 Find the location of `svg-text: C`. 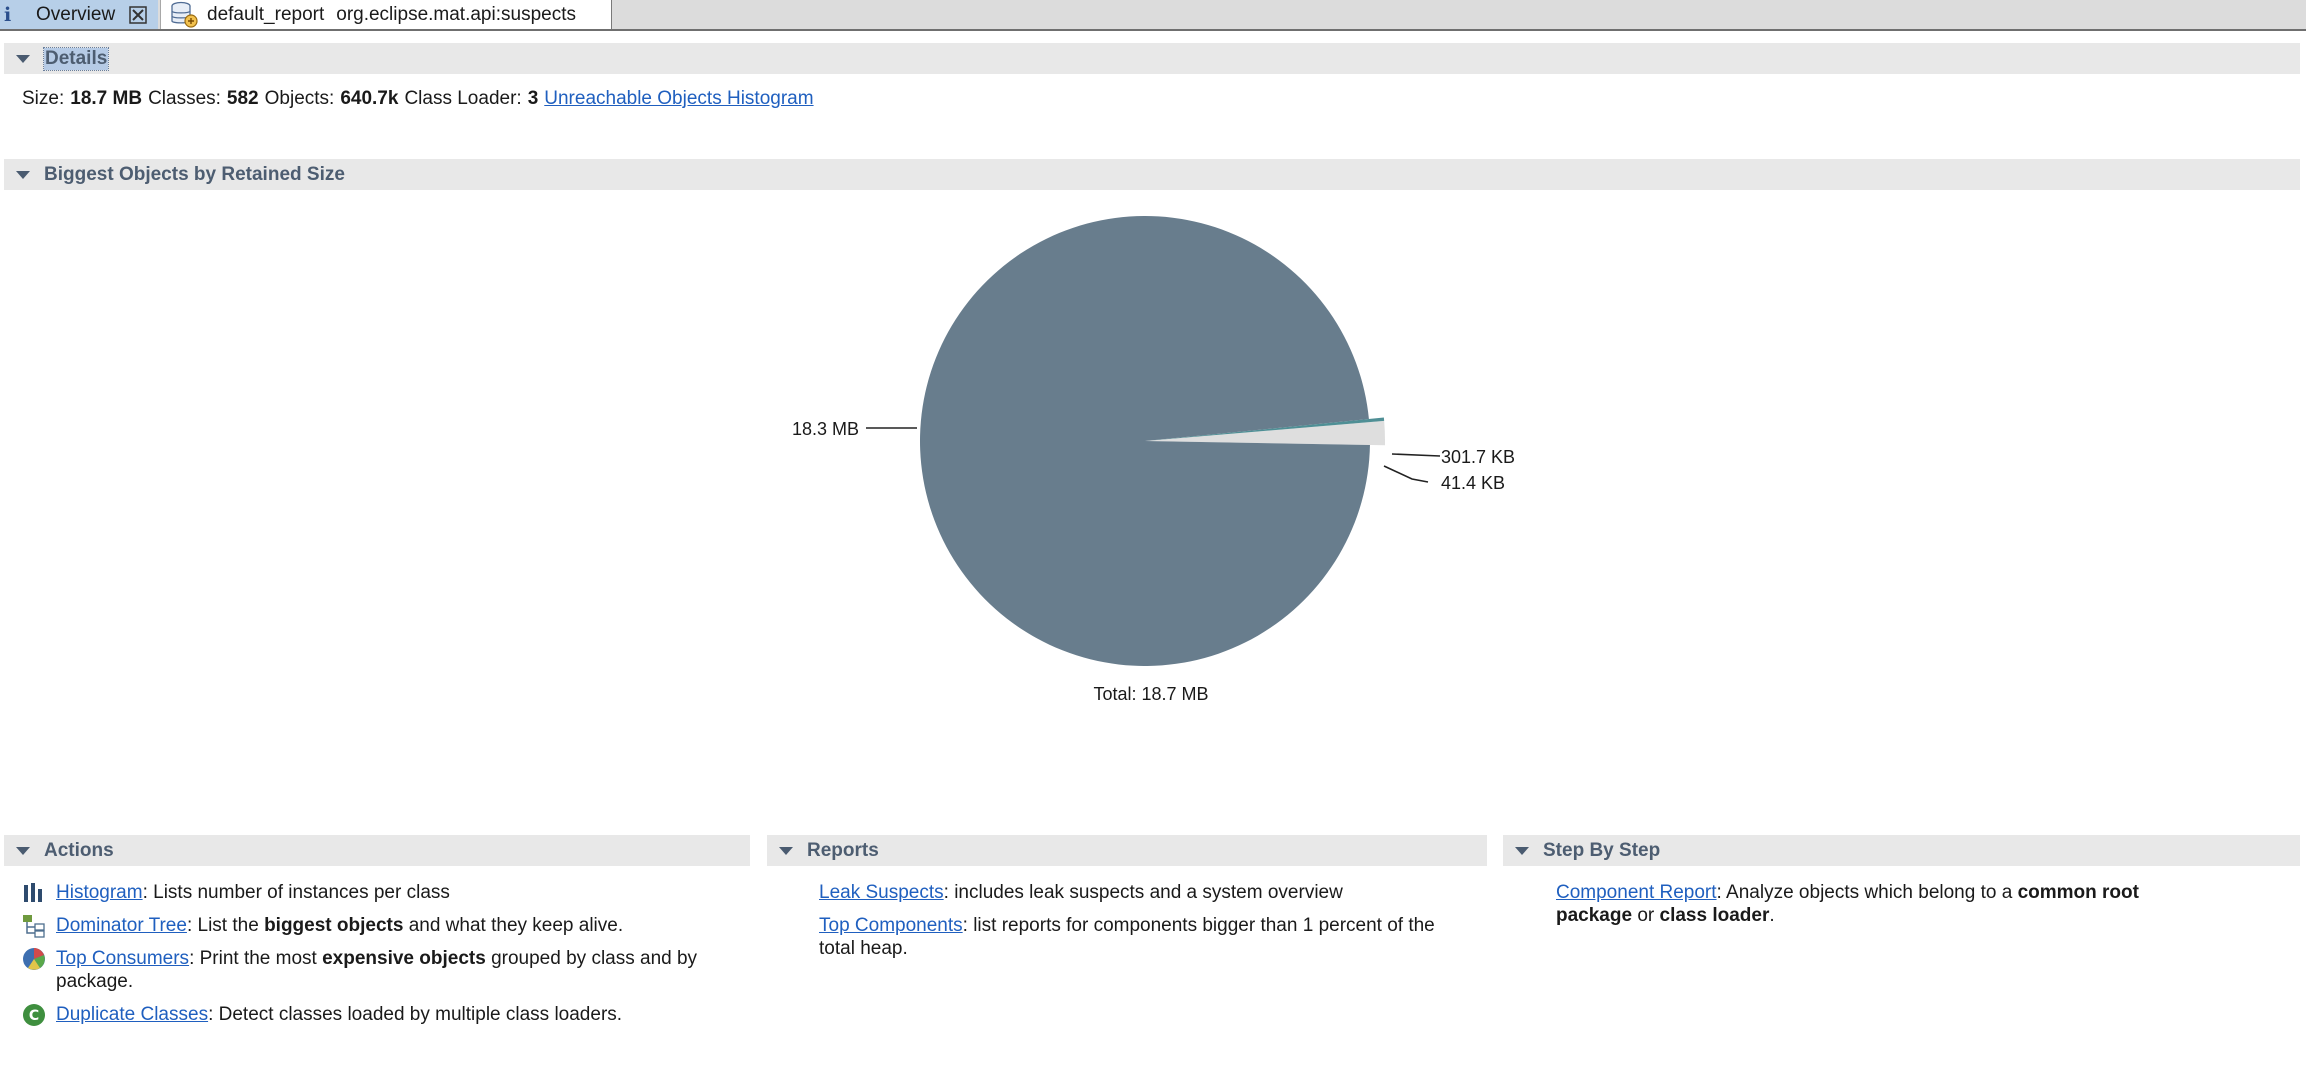

svg-text: C is located at coordinates (34, 1016).